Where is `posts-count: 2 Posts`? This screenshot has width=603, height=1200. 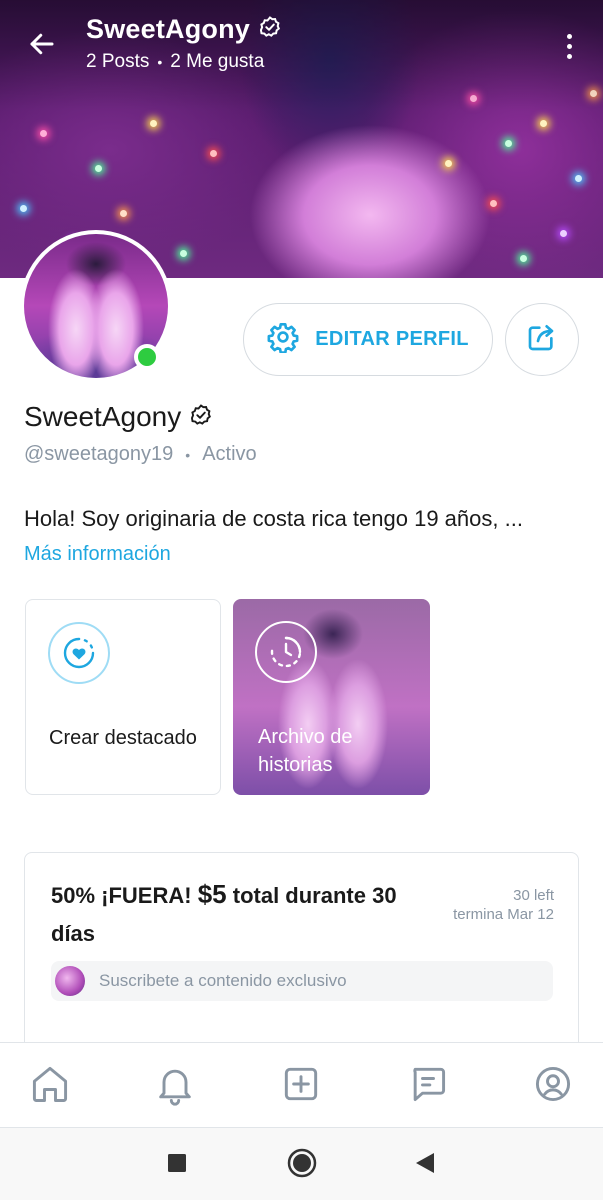
posts-count: 2 Posts is located at coordinates (118, 61).